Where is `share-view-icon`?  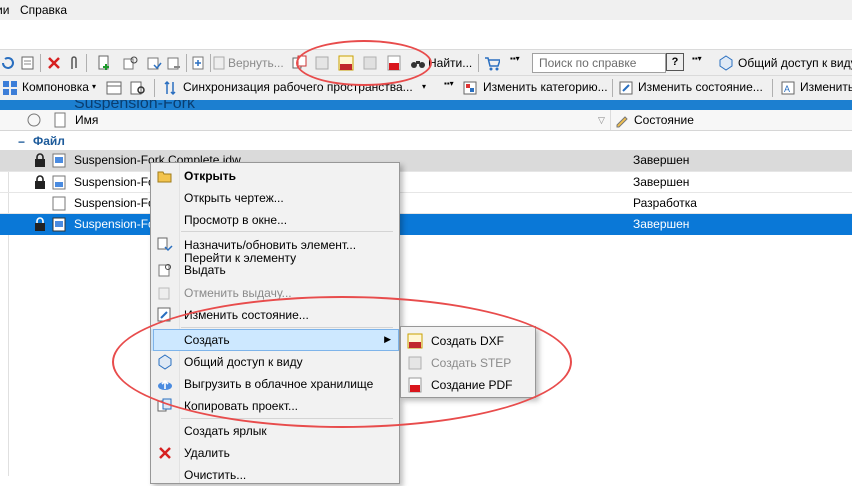
share-view-icon is located at coordinates (726, 63).